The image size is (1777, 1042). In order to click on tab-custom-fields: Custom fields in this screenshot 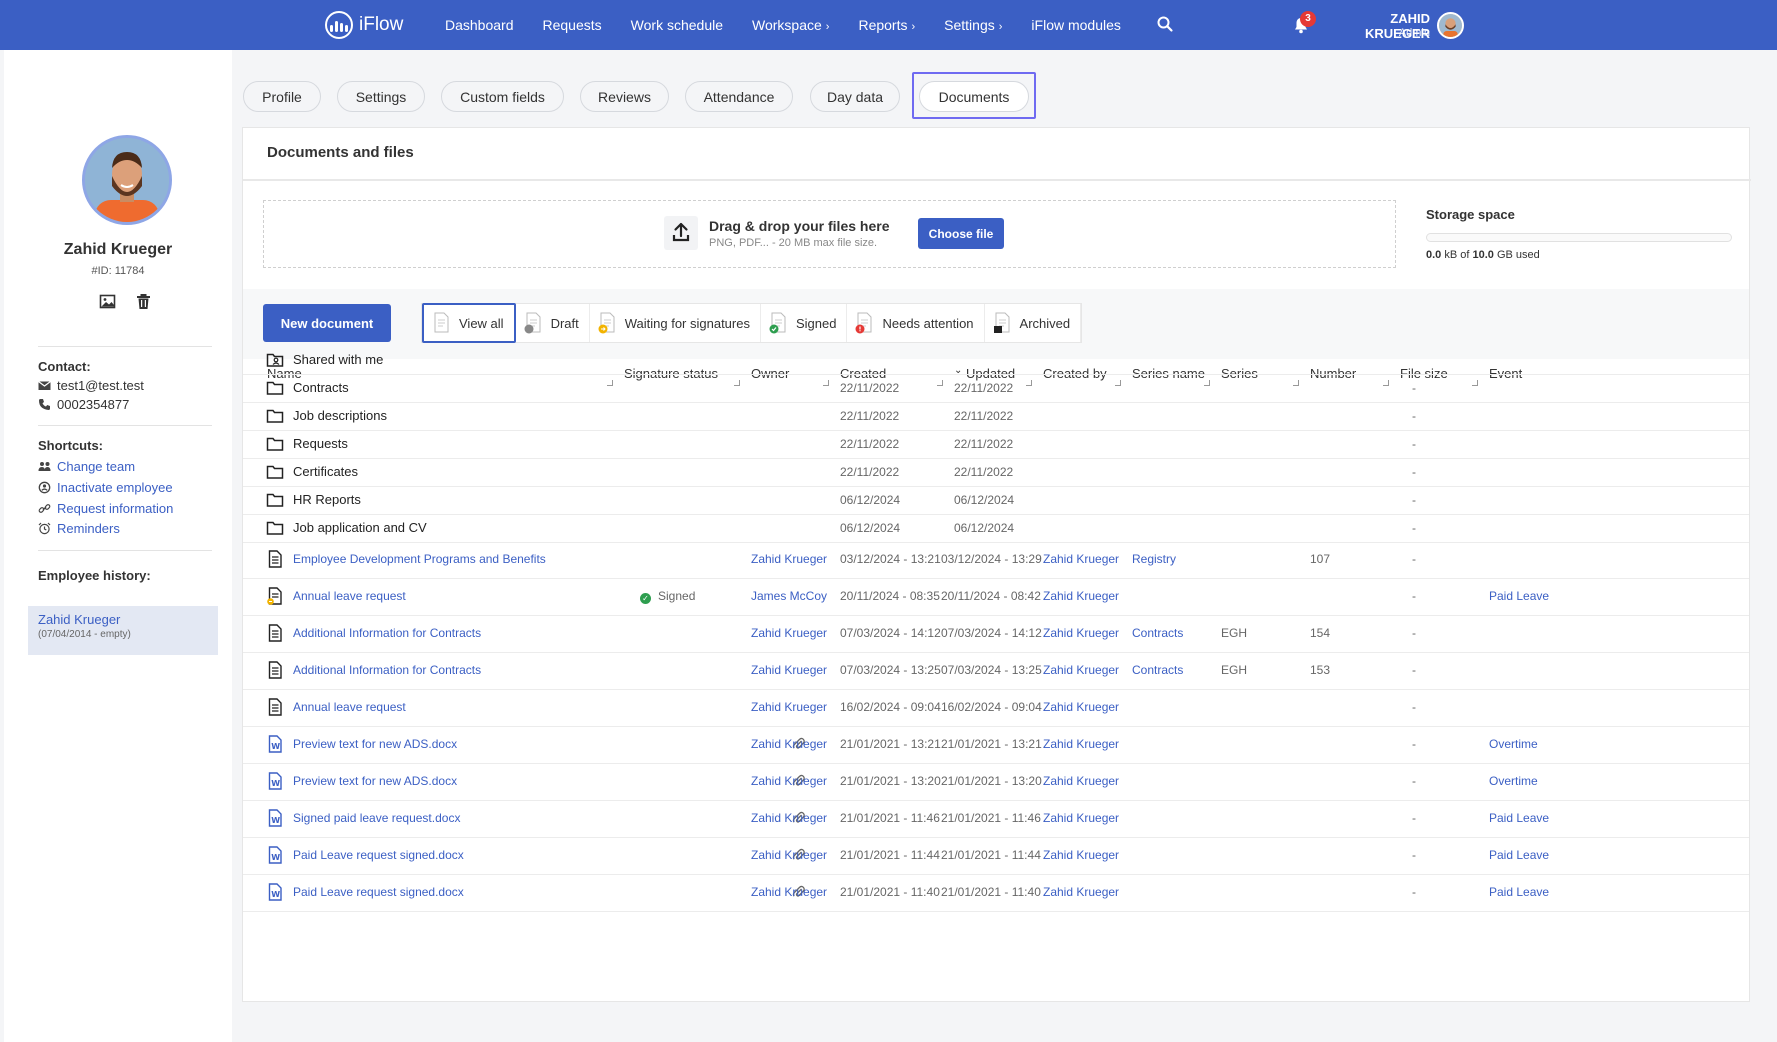, I will do `click(502, 96)`.